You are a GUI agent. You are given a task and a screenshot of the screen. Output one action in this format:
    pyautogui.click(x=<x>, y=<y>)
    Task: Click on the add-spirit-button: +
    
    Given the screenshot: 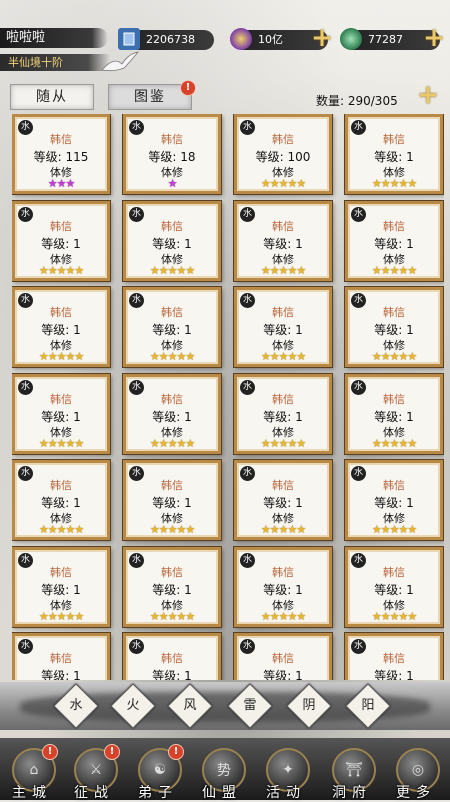 What is the action you would take?
    pyautogui.click(x=322, y=38)
    